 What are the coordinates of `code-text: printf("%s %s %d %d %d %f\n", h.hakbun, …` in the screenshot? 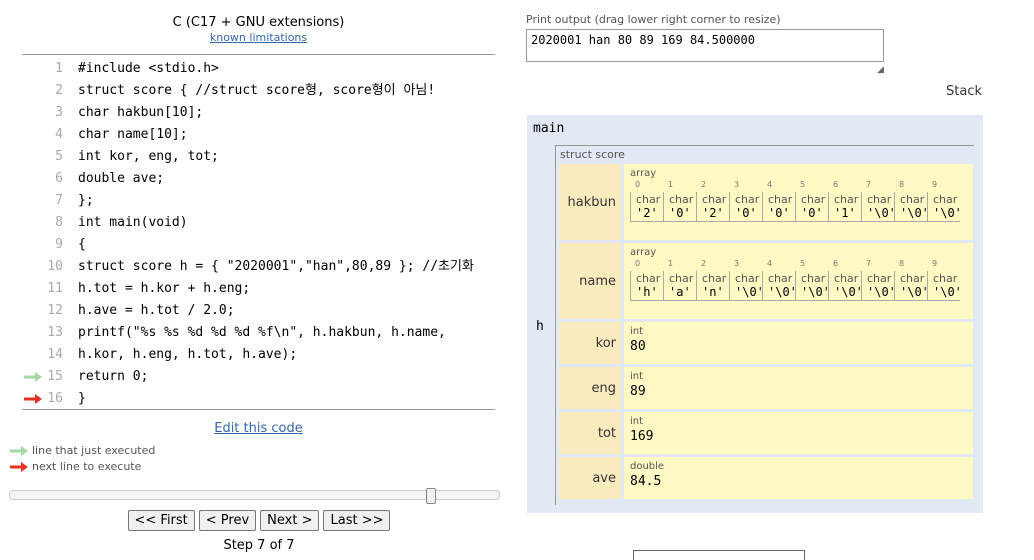 It's located at (262, 332).